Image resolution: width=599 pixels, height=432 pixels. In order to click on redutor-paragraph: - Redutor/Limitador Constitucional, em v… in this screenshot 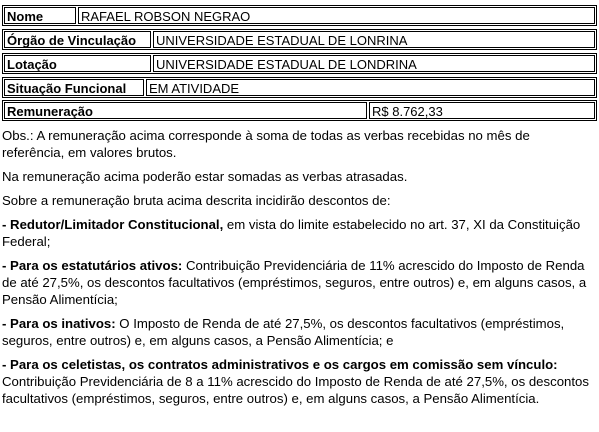, I will do `click(298, 233)`.